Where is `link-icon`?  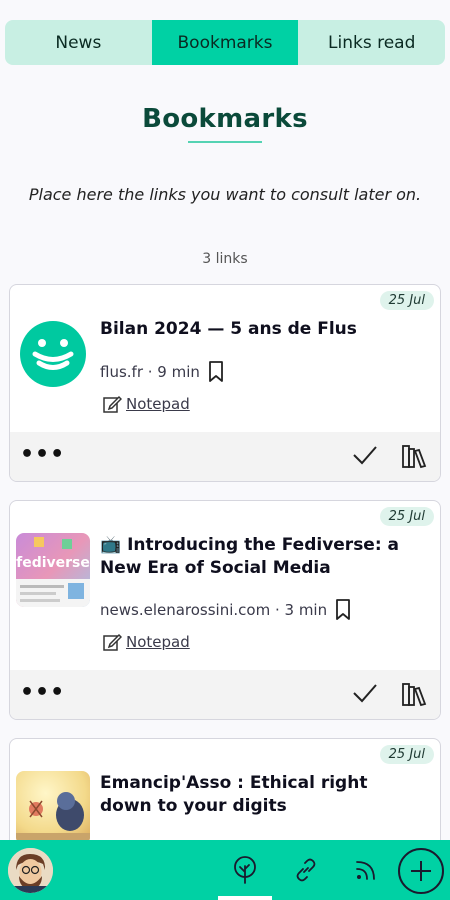 link-icon is located at coordinates (306, 870).